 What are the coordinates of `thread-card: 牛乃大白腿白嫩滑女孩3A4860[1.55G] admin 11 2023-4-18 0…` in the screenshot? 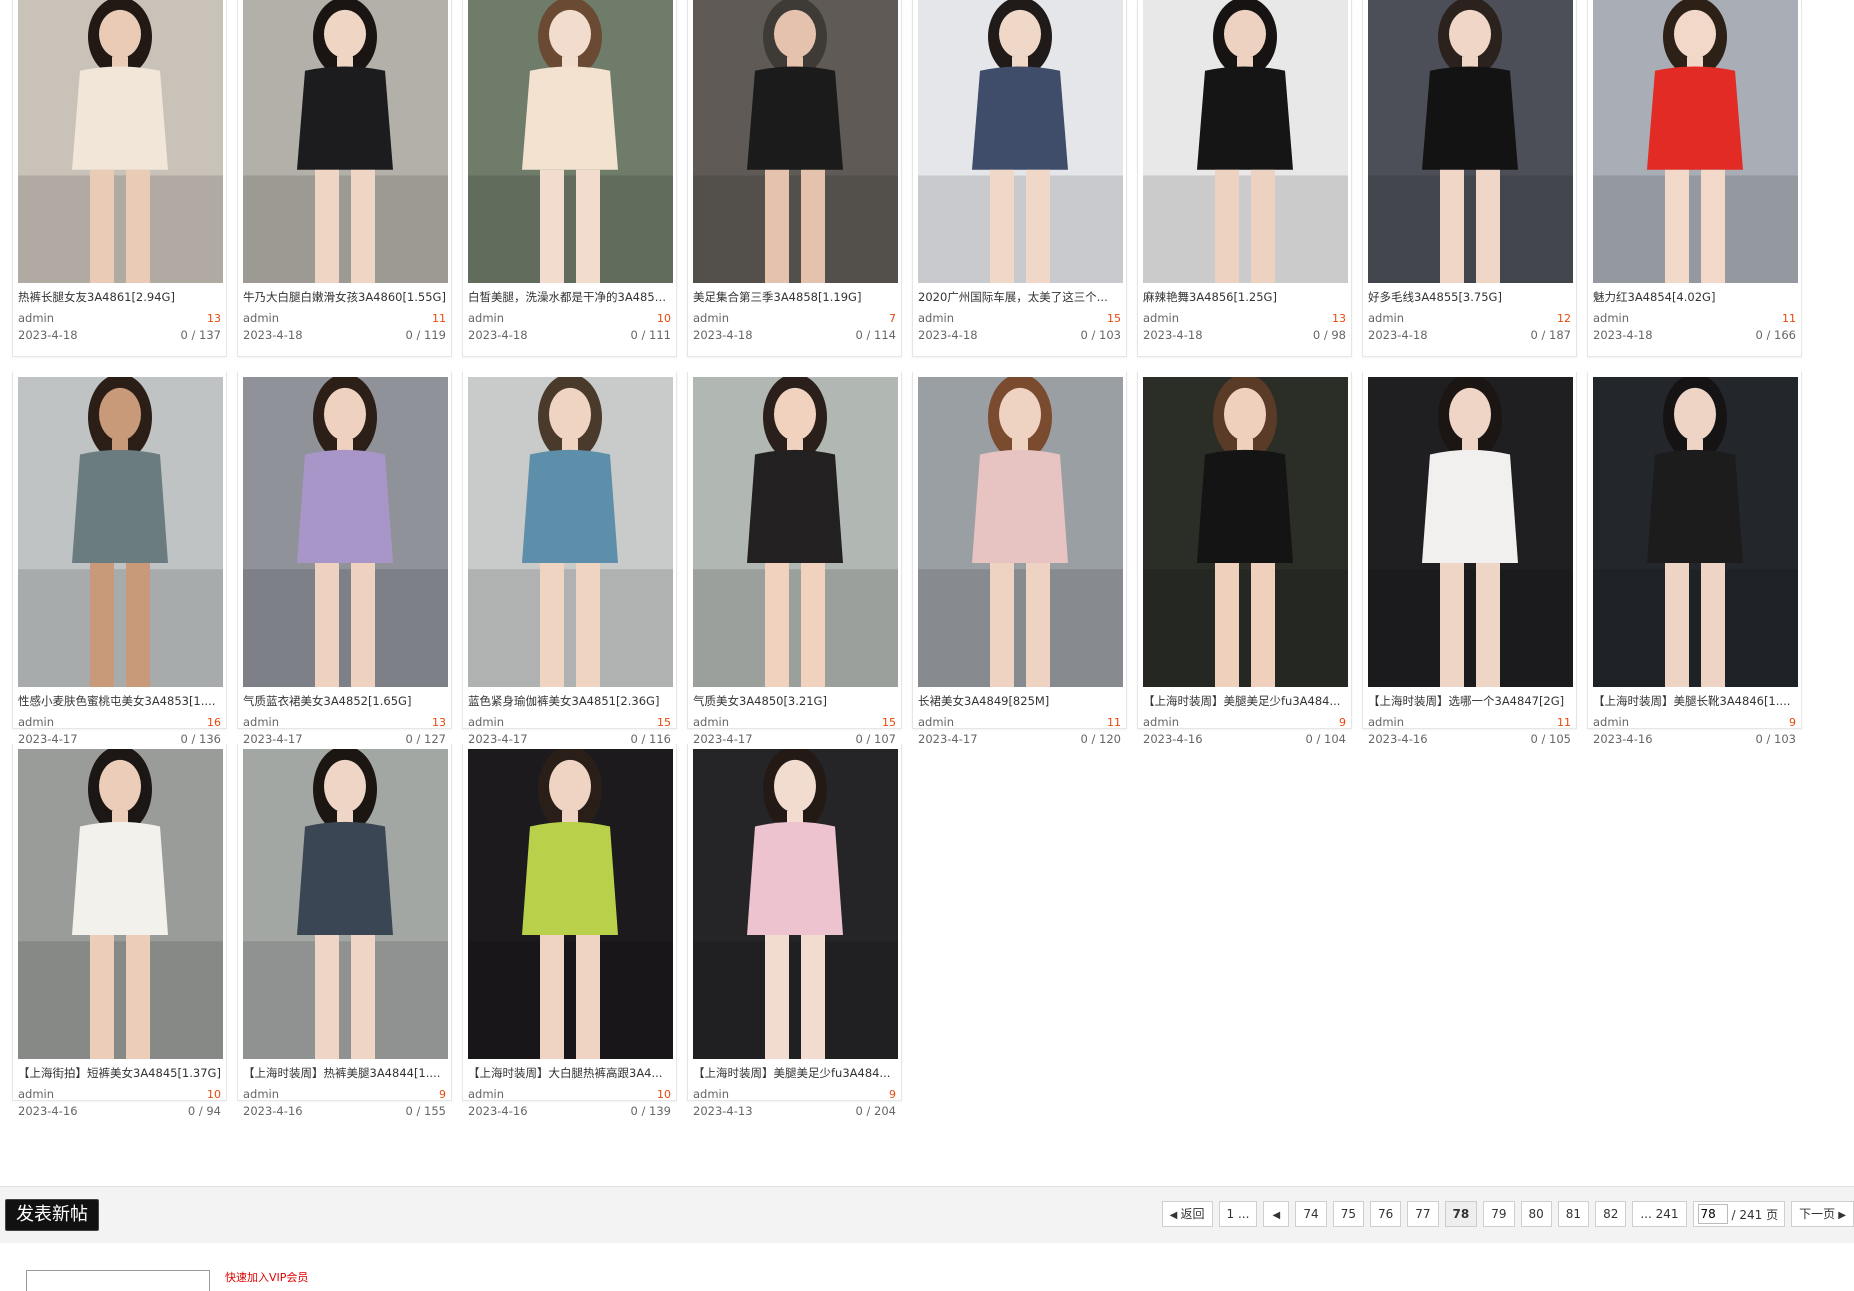 It's located at (344, 178).